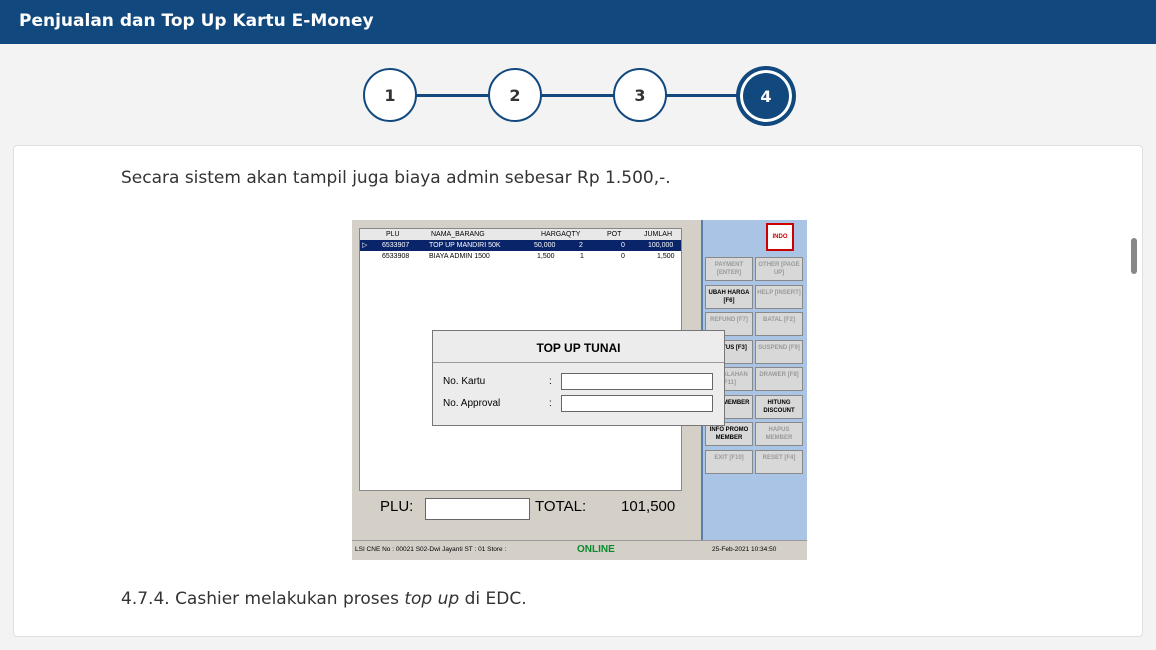 The image size is (1156, 650). I want to click on top-up-dialog: TOP UP TUNAI No. Kartu : No. Approval :, so click(578, 378).